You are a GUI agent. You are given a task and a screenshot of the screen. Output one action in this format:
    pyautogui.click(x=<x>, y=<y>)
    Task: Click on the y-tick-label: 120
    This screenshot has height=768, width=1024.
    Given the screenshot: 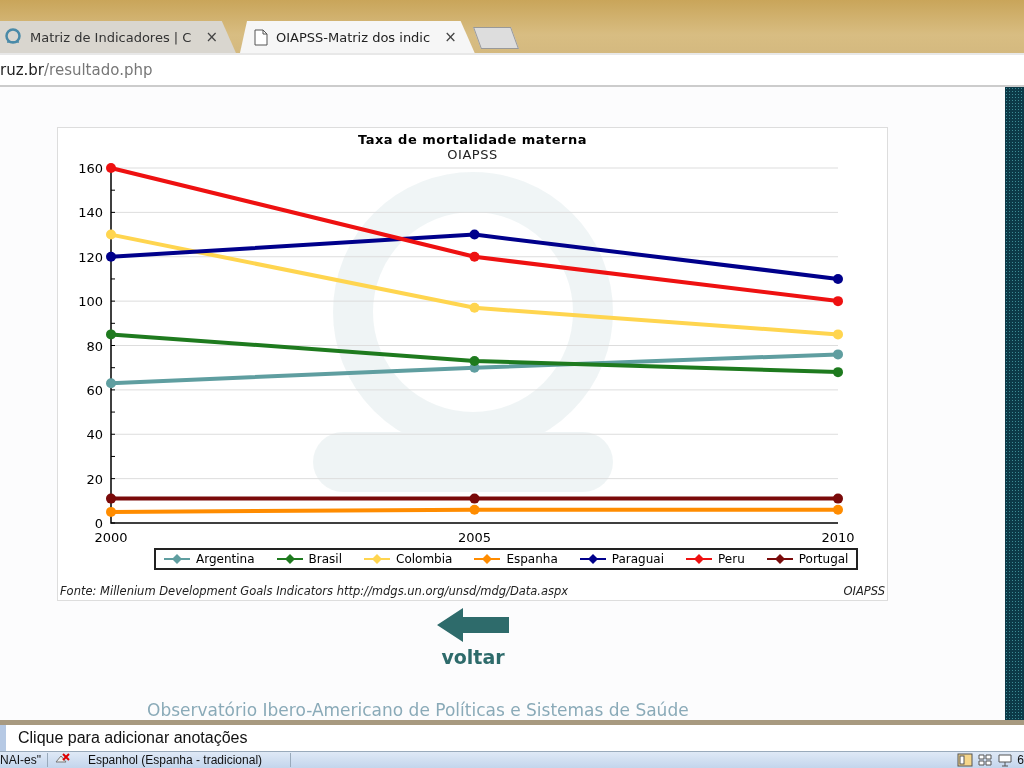 What is the action you would take?
    pyautogui.click(x=90, y=257)
    